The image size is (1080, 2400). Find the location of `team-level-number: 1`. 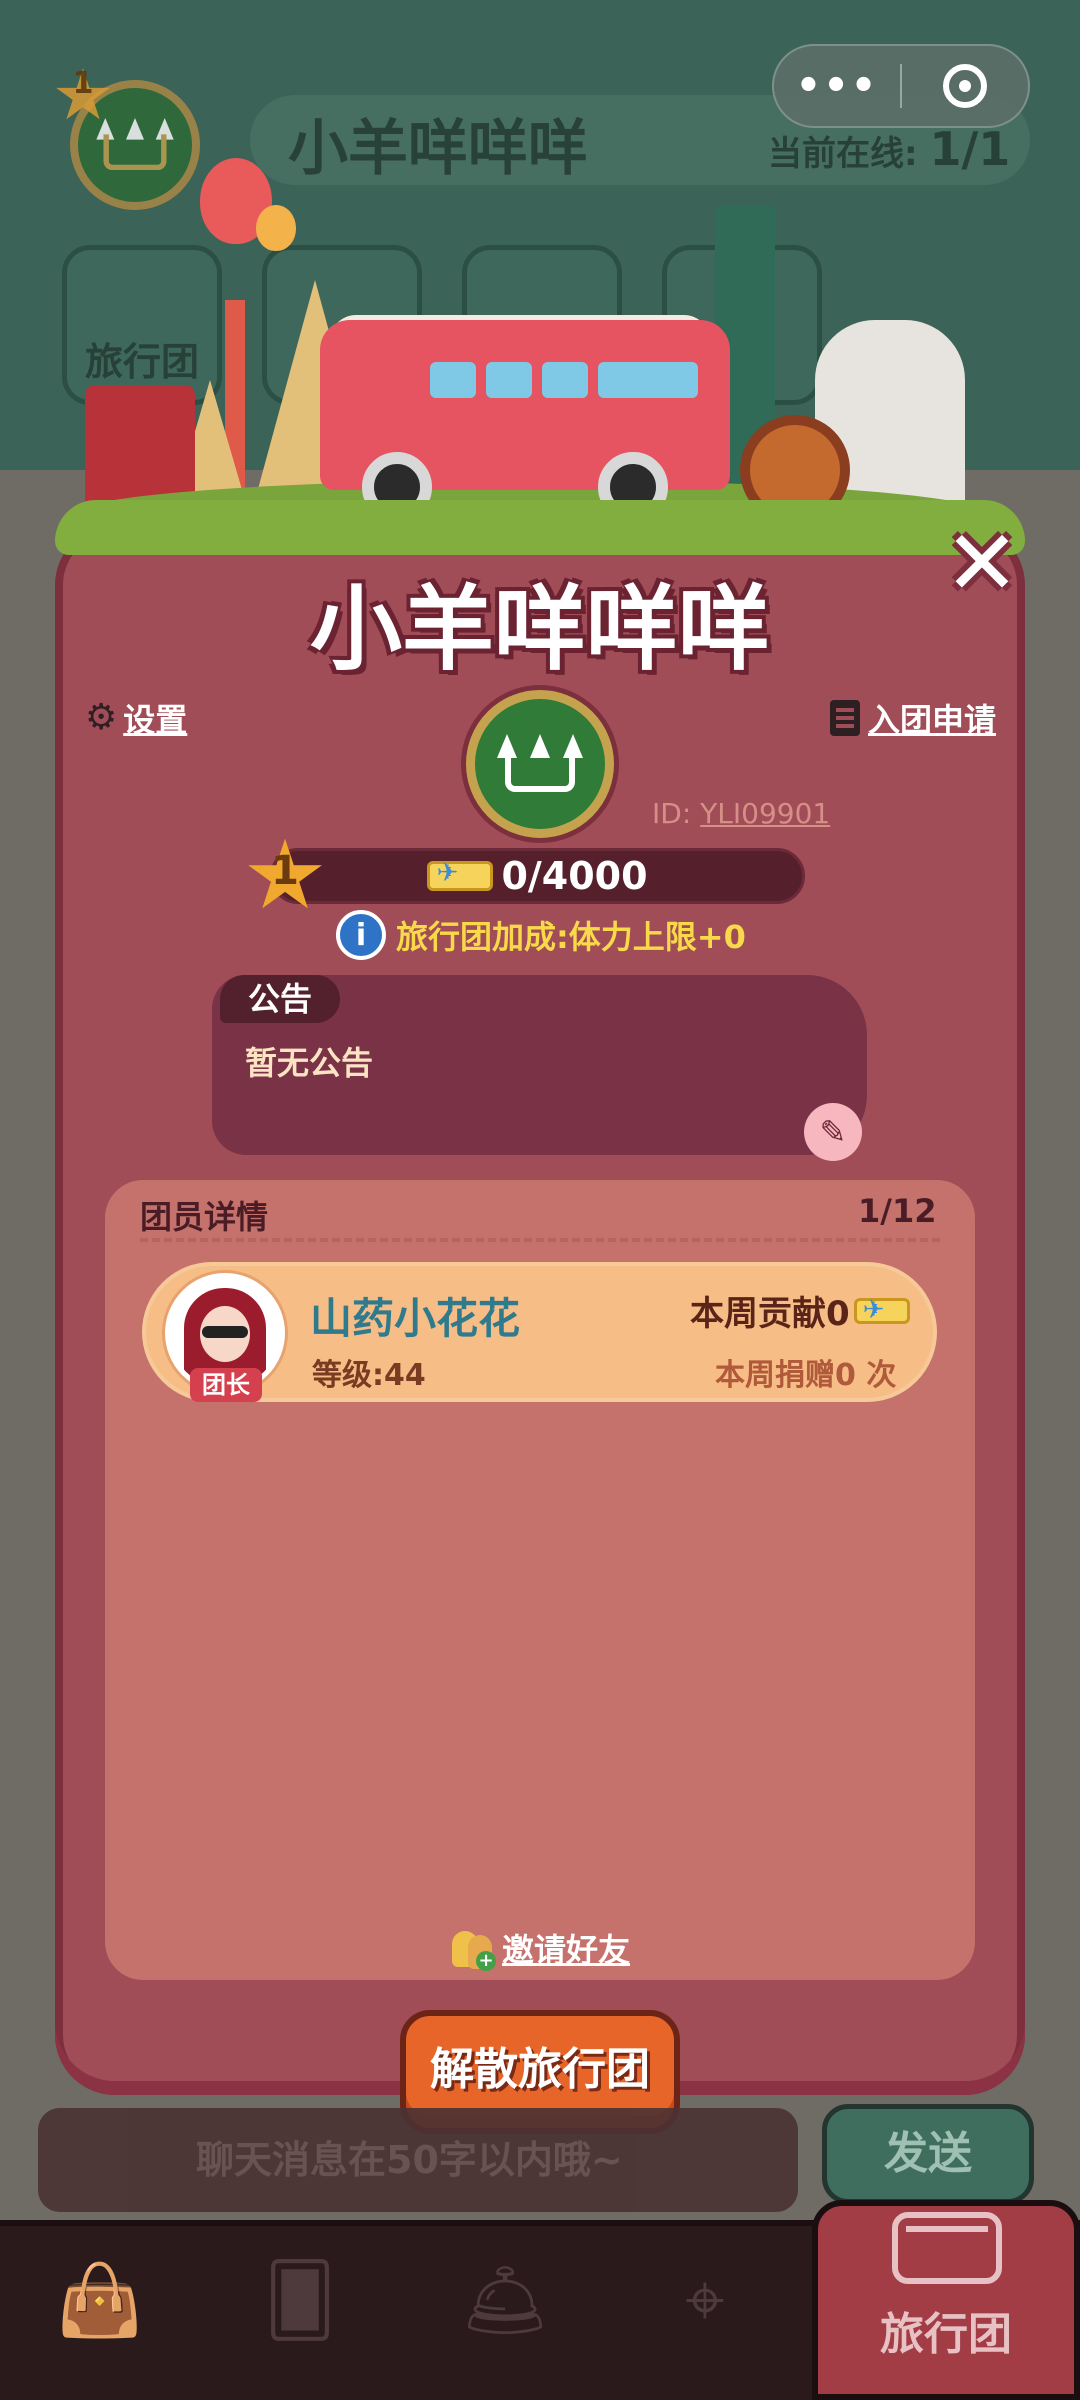

team-level-number: 1 is located at coordinates (285, 871).